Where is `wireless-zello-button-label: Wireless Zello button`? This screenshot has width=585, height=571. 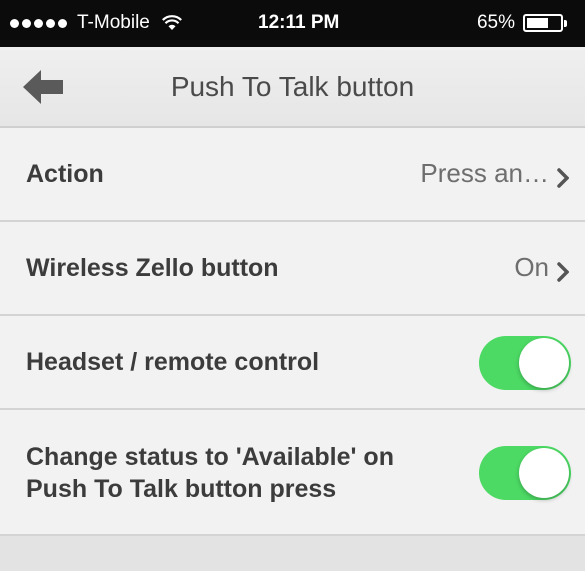
wireless-zello-button-label: Wireless Zello button is located at coordinates (152, 268).